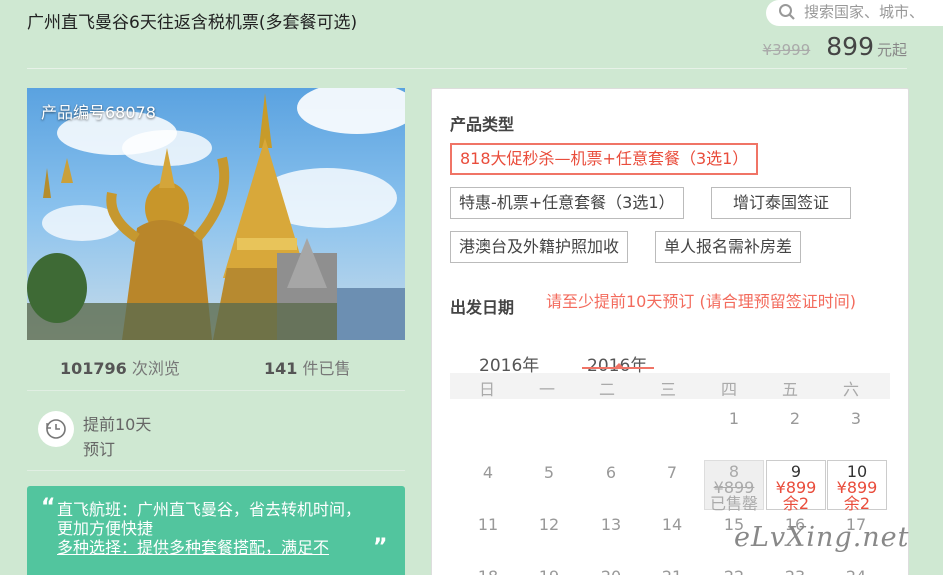  What do you see at coordinates (796, 486) in the screenshot?
I see `calendar-cell-available: 9 ¥899 余2` at bounding box center [796, 486].